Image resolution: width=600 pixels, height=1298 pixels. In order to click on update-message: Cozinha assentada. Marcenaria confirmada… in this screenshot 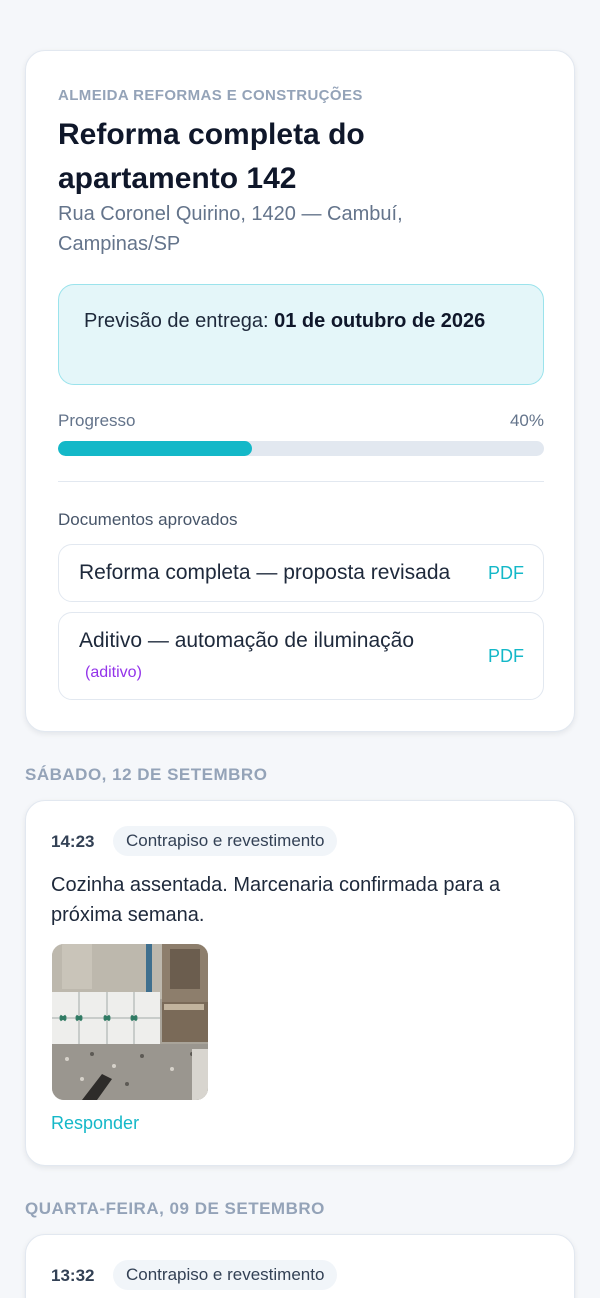, I will do `click(276, 900)`.